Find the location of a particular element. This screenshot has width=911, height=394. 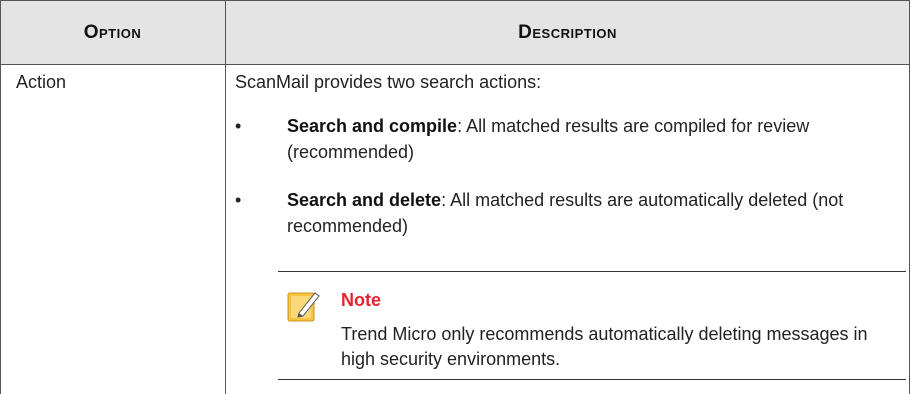

table-border-right is located at coordinates (909, 197).